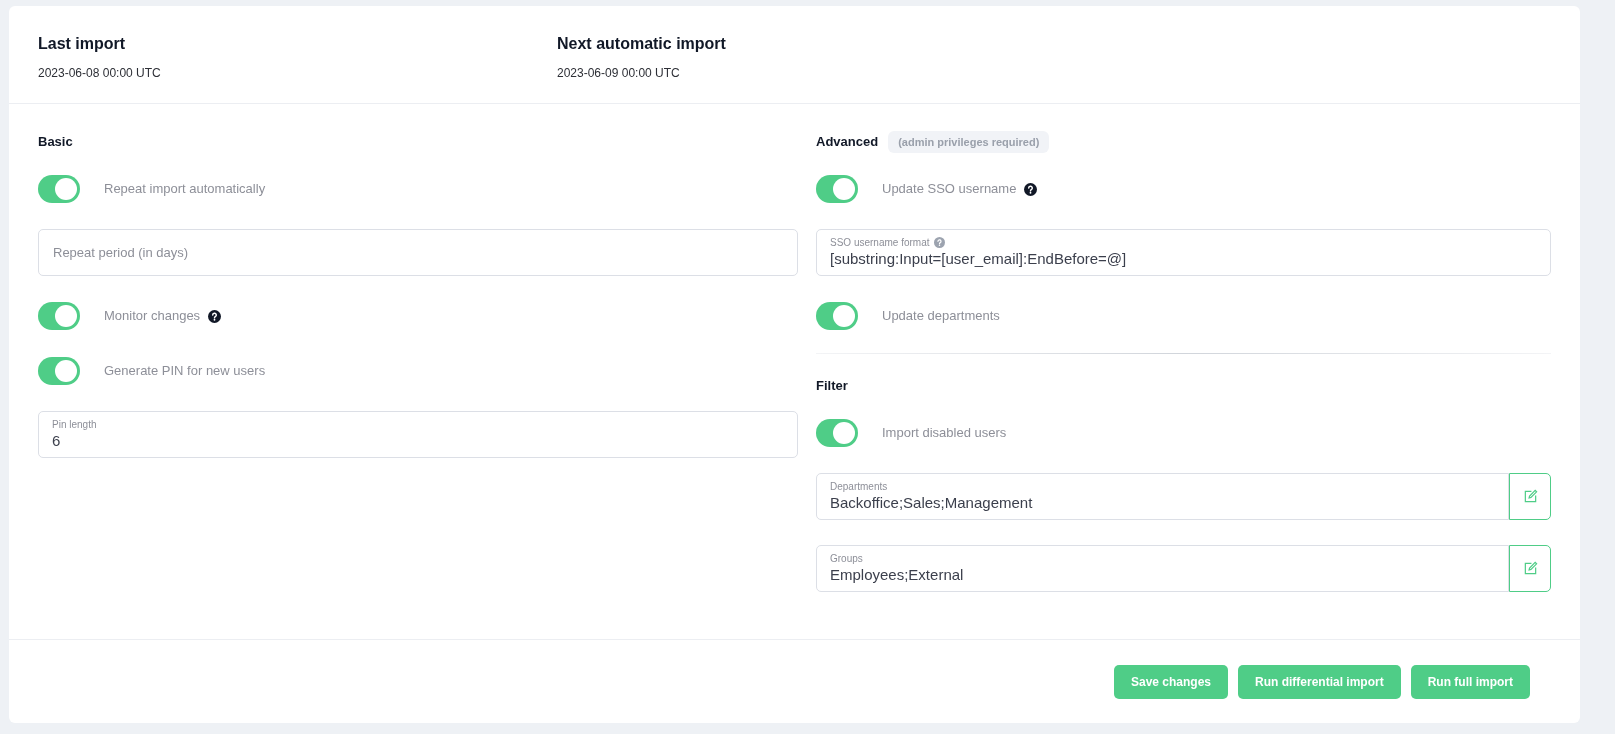 The height and width of the screenshot is (734, 1615). What do you see at coordinates (185, 189) in the screenshot?
I see `toggle-label: Repeat import automatically` at bounding box center [185, 189].